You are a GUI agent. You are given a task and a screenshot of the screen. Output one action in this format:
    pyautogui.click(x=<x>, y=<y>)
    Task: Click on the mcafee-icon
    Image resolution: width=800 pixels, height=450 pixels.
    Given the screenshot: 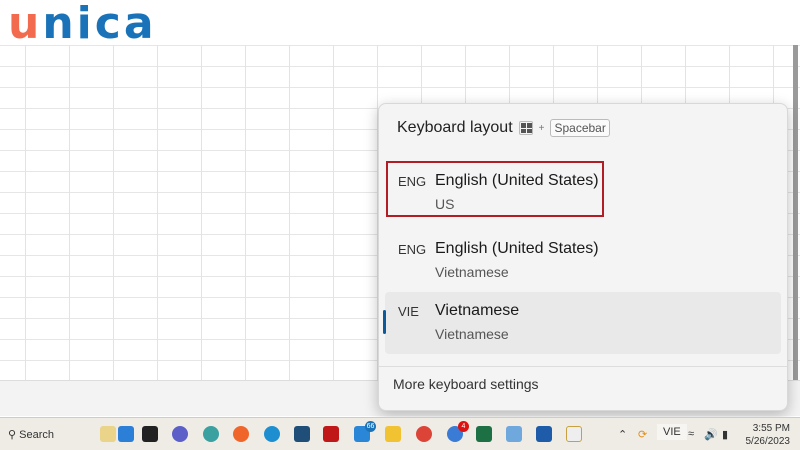 What is the action you would take?
    pyautogui.click(x=331, y=434)
    